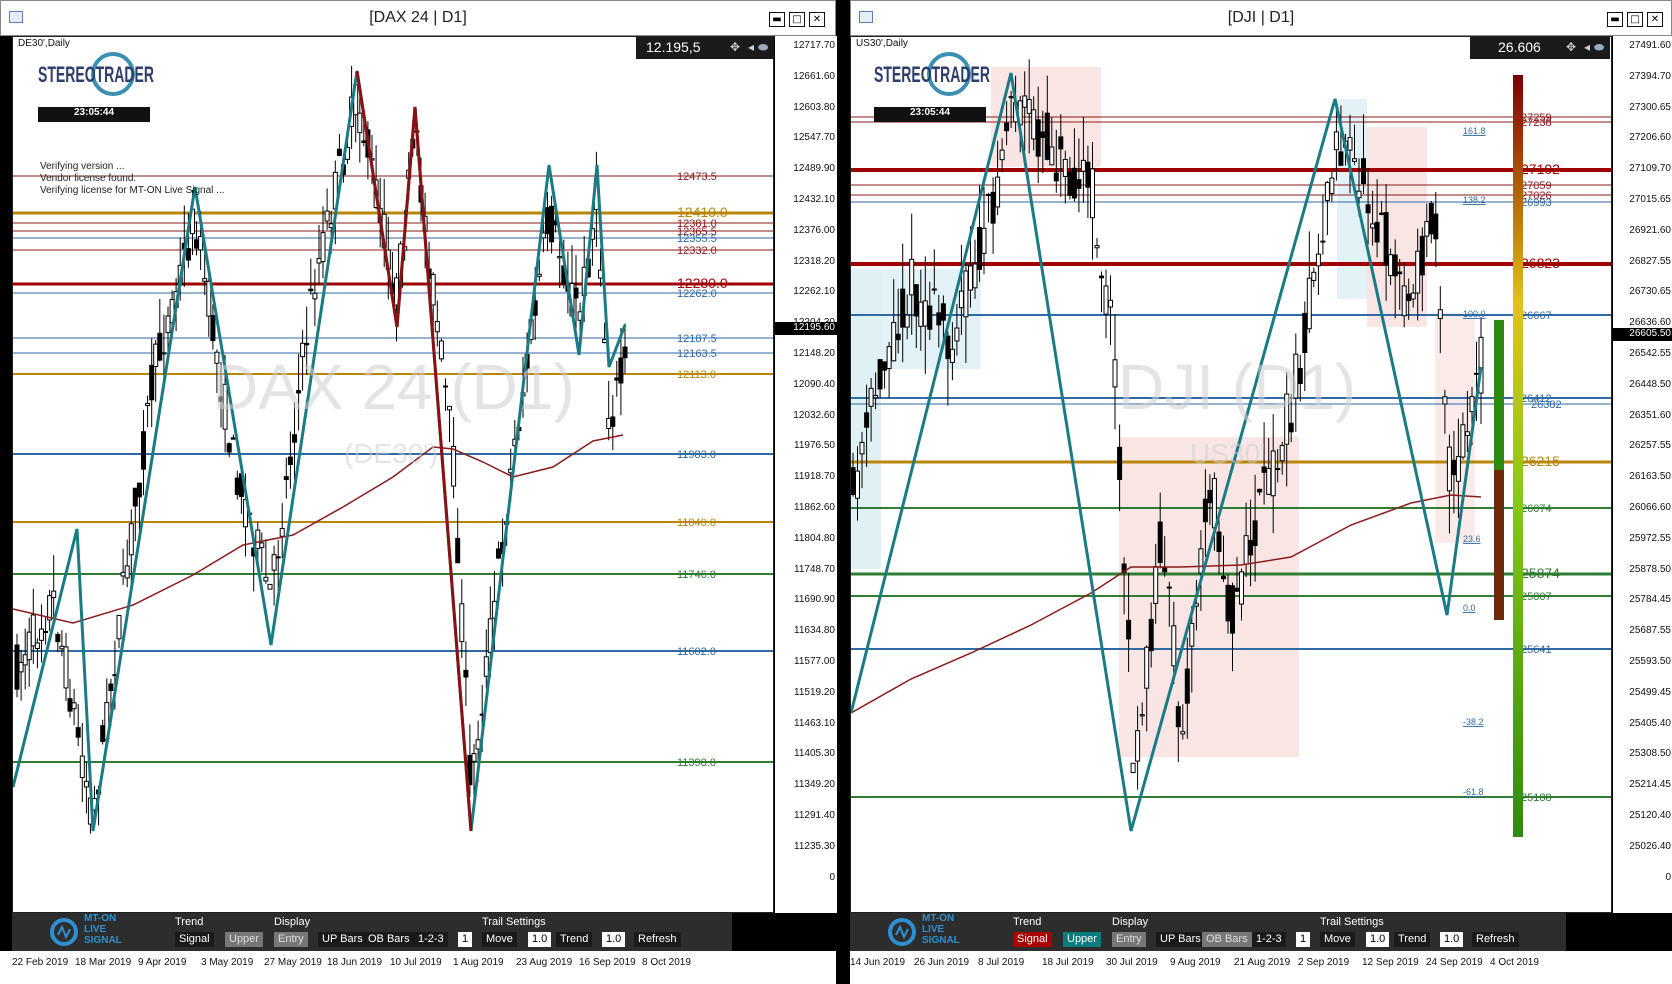 This screenshot has height=984, width=1672. I want to click on price-axis-tick: 26921.60, so click(1650, 230).